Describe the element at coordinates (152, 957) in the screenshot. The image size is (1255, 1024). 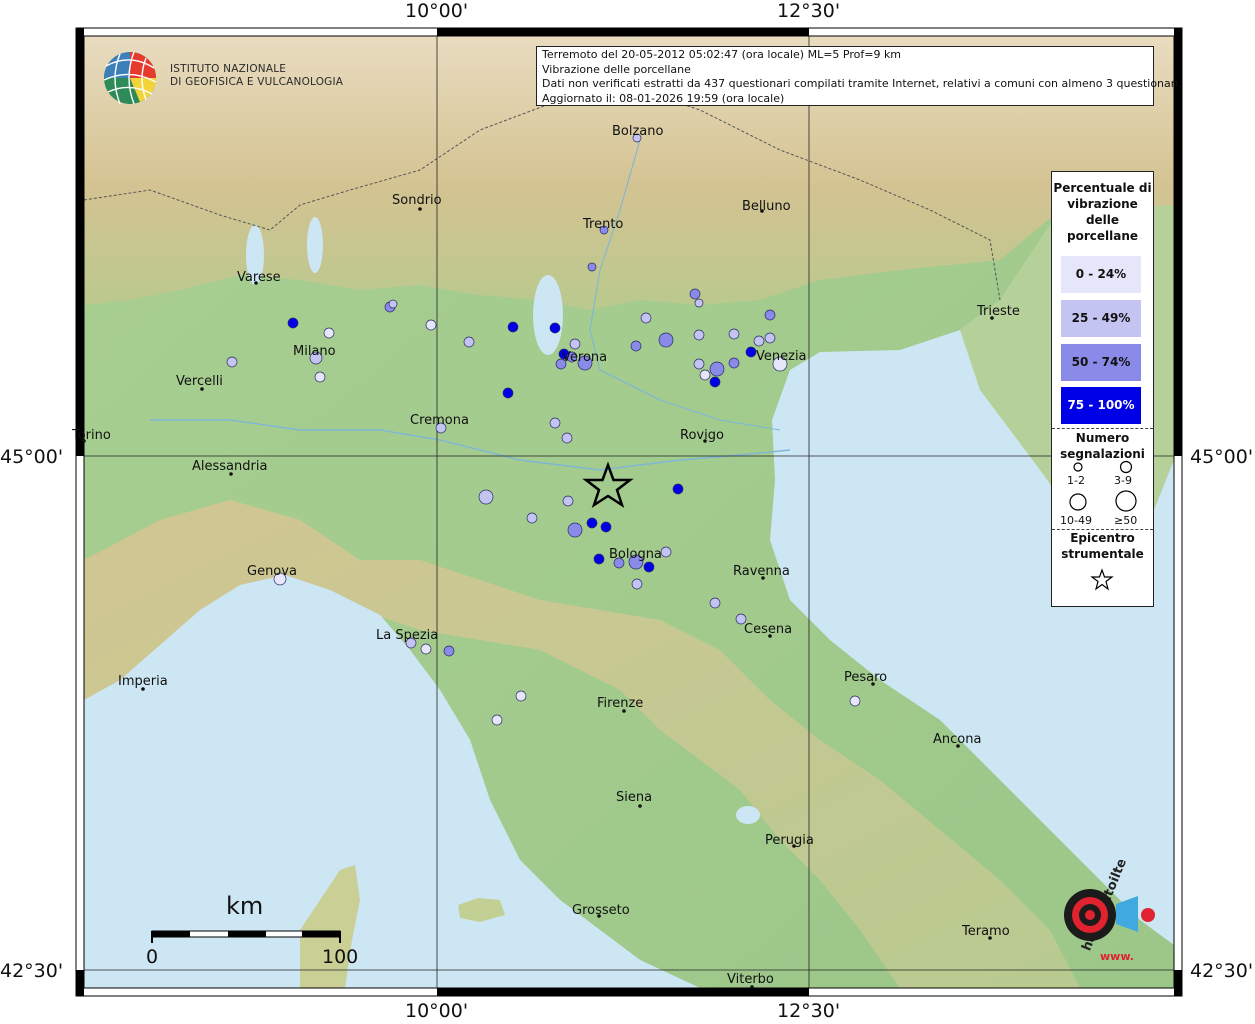
I see `scale-start: 0` at that location.